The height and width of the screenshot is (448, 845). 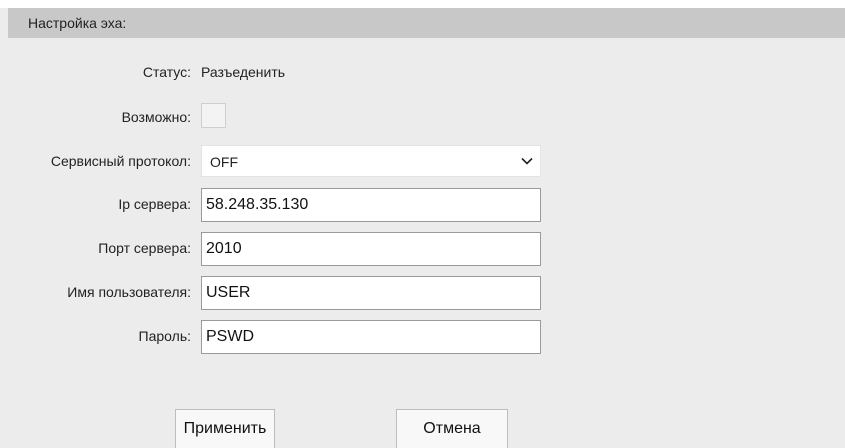 I want to click on service-protocol-select: OFF, so click(x=371, y=161).